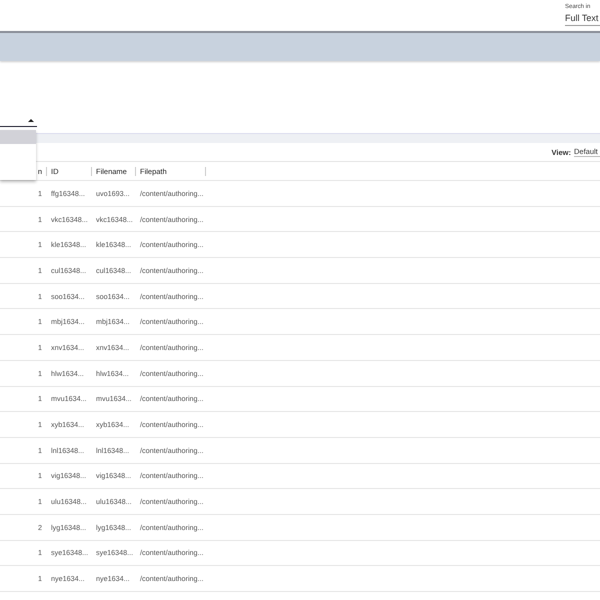 Image resolution: width=600 pixels, height=600 pixels. What do you see at coordinates (18, 122) in the screenshot?
I see `dropdown-field` at bounding box center [18, 122].